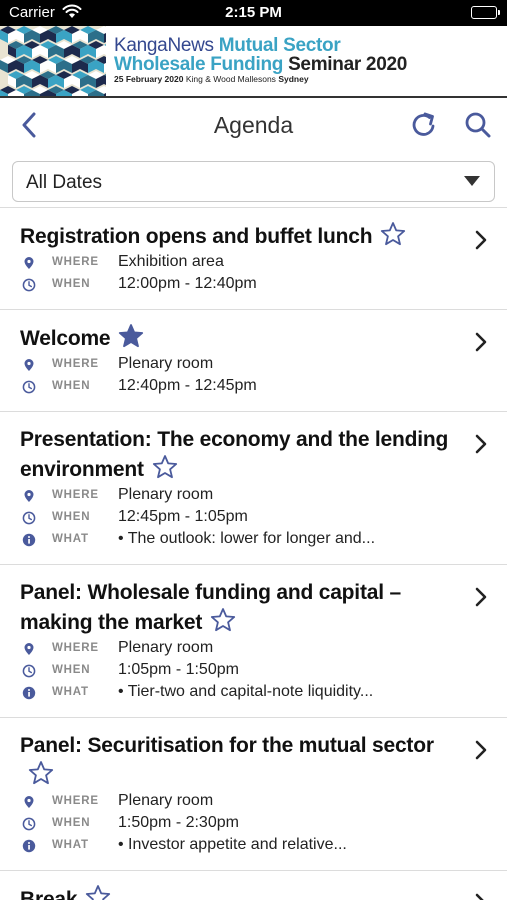 The height and width of the screenshot is (900, 507). I want to click on agenda-item: Break, so click(253, 885).